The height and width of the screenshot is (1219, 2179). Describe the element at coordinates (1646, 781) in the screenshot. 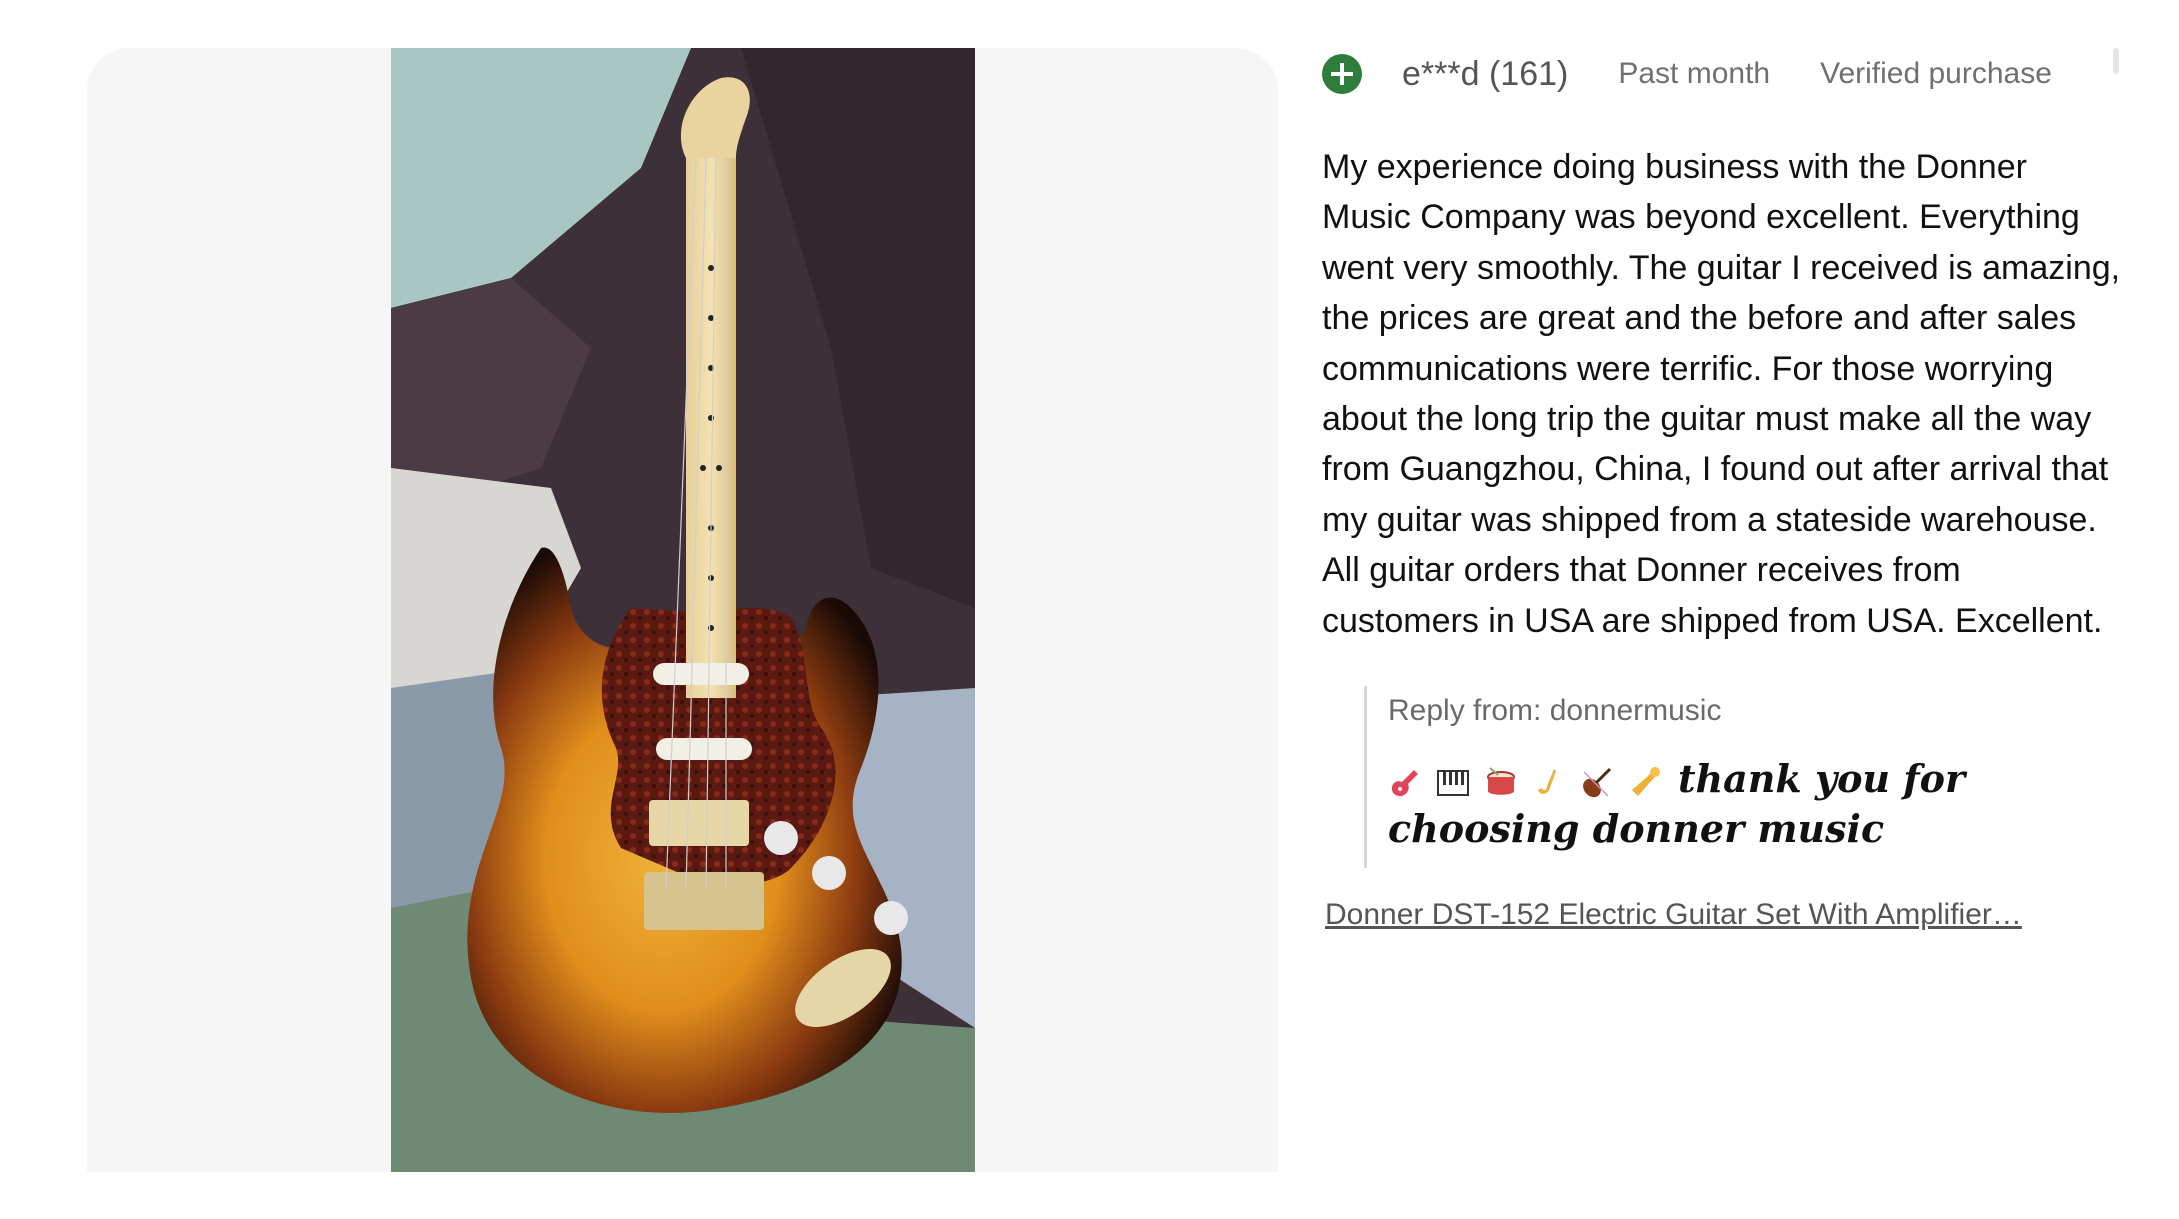

I see `trumpet-icon` at that location.